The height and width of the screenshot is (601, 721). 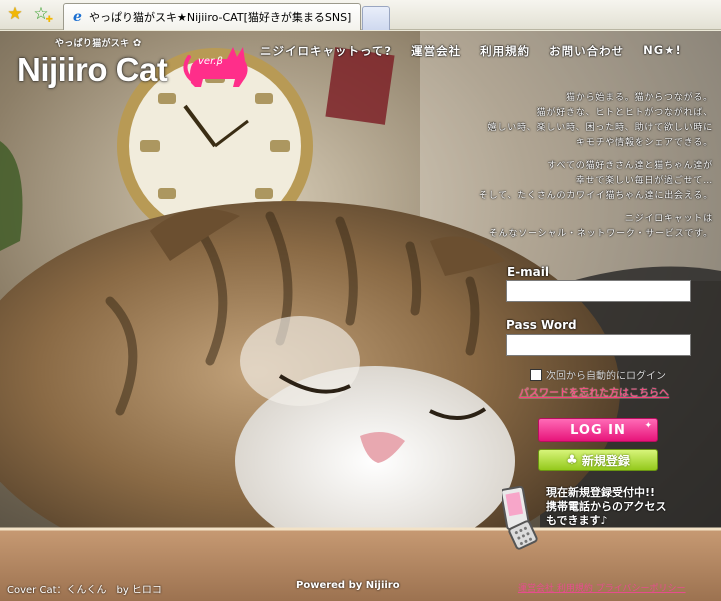 What do you see at coordinates (600, 226) in the screenshot?
I see `intro-paragraph-3: ニジイロキャットは そんなソーシャル・ネットワーク・サービスです。` at bounding box center [600, 226].